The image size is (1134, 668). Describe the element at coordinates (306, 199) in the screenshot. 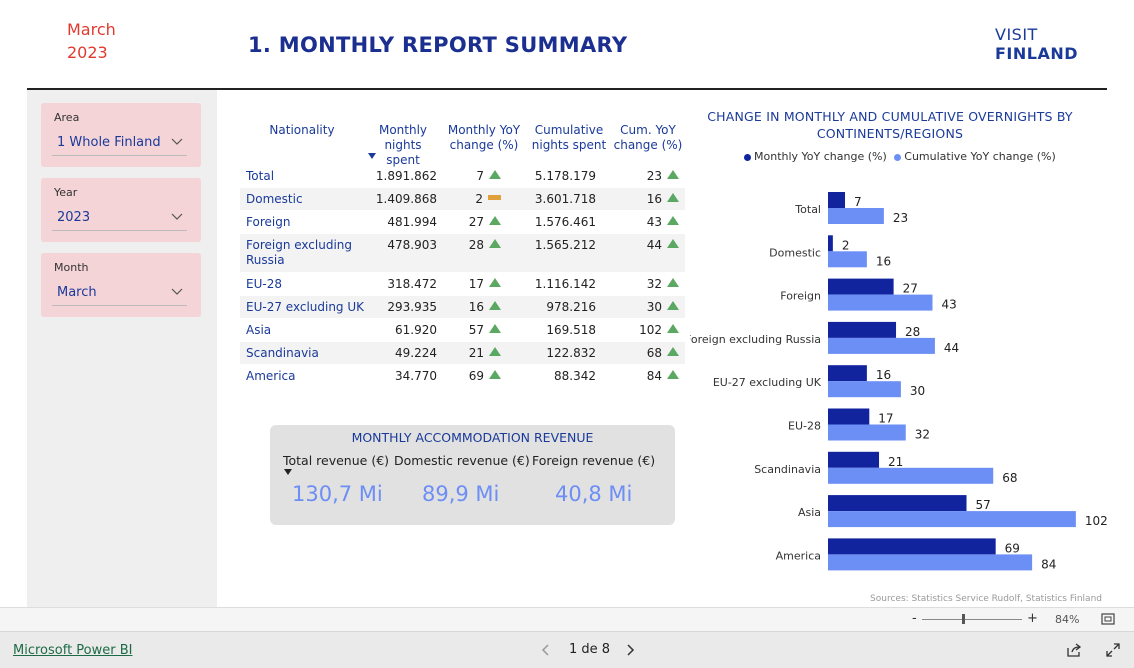

I see `nationality-cell: Domestic` at that location.